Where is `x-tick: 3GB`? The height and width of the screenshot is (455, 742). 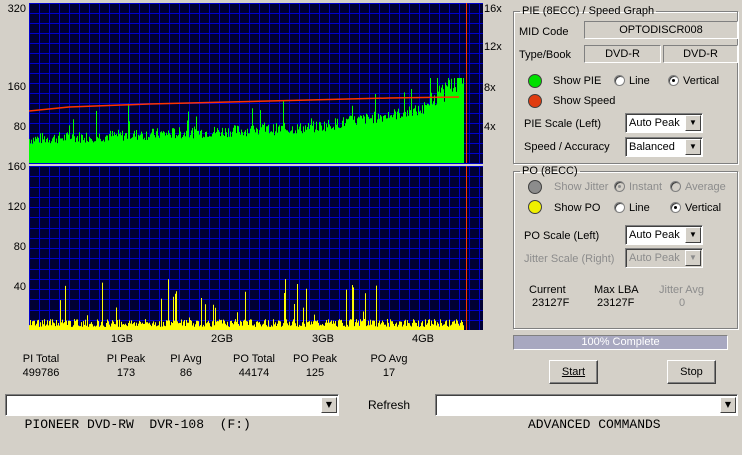
x-tick: 3GB is located at coordinates (323, 339).